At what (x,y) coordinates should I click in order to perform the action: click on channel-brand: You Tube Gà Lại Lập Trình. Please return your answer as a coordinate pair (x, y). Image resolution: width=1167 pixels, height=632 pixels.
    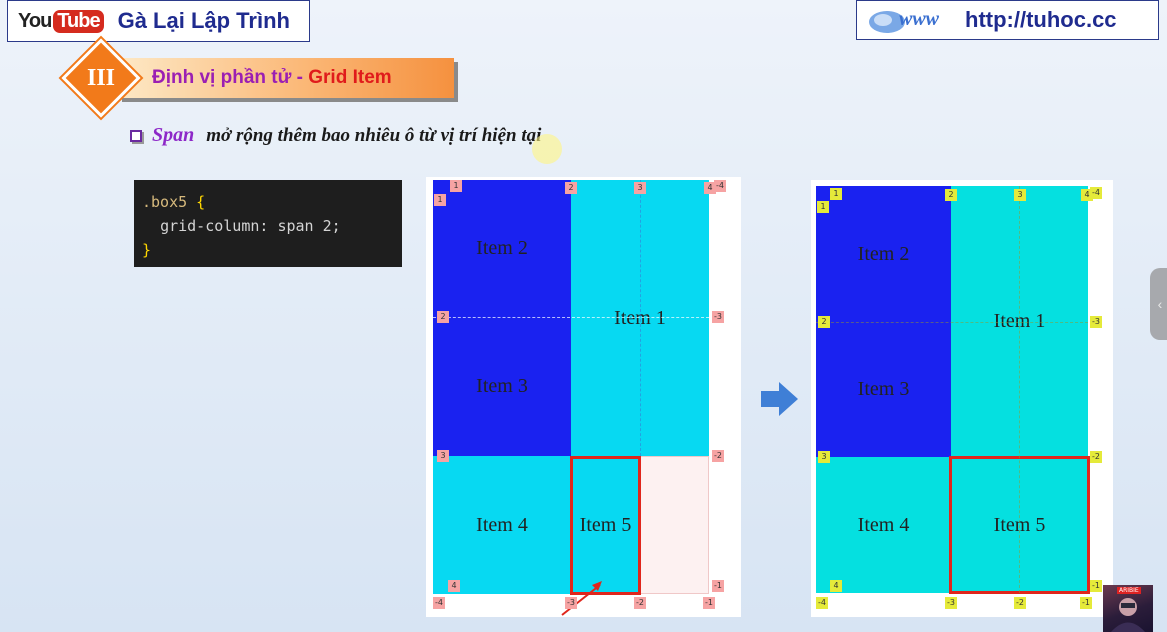
    Looking at the image, I should click on (158, 21).